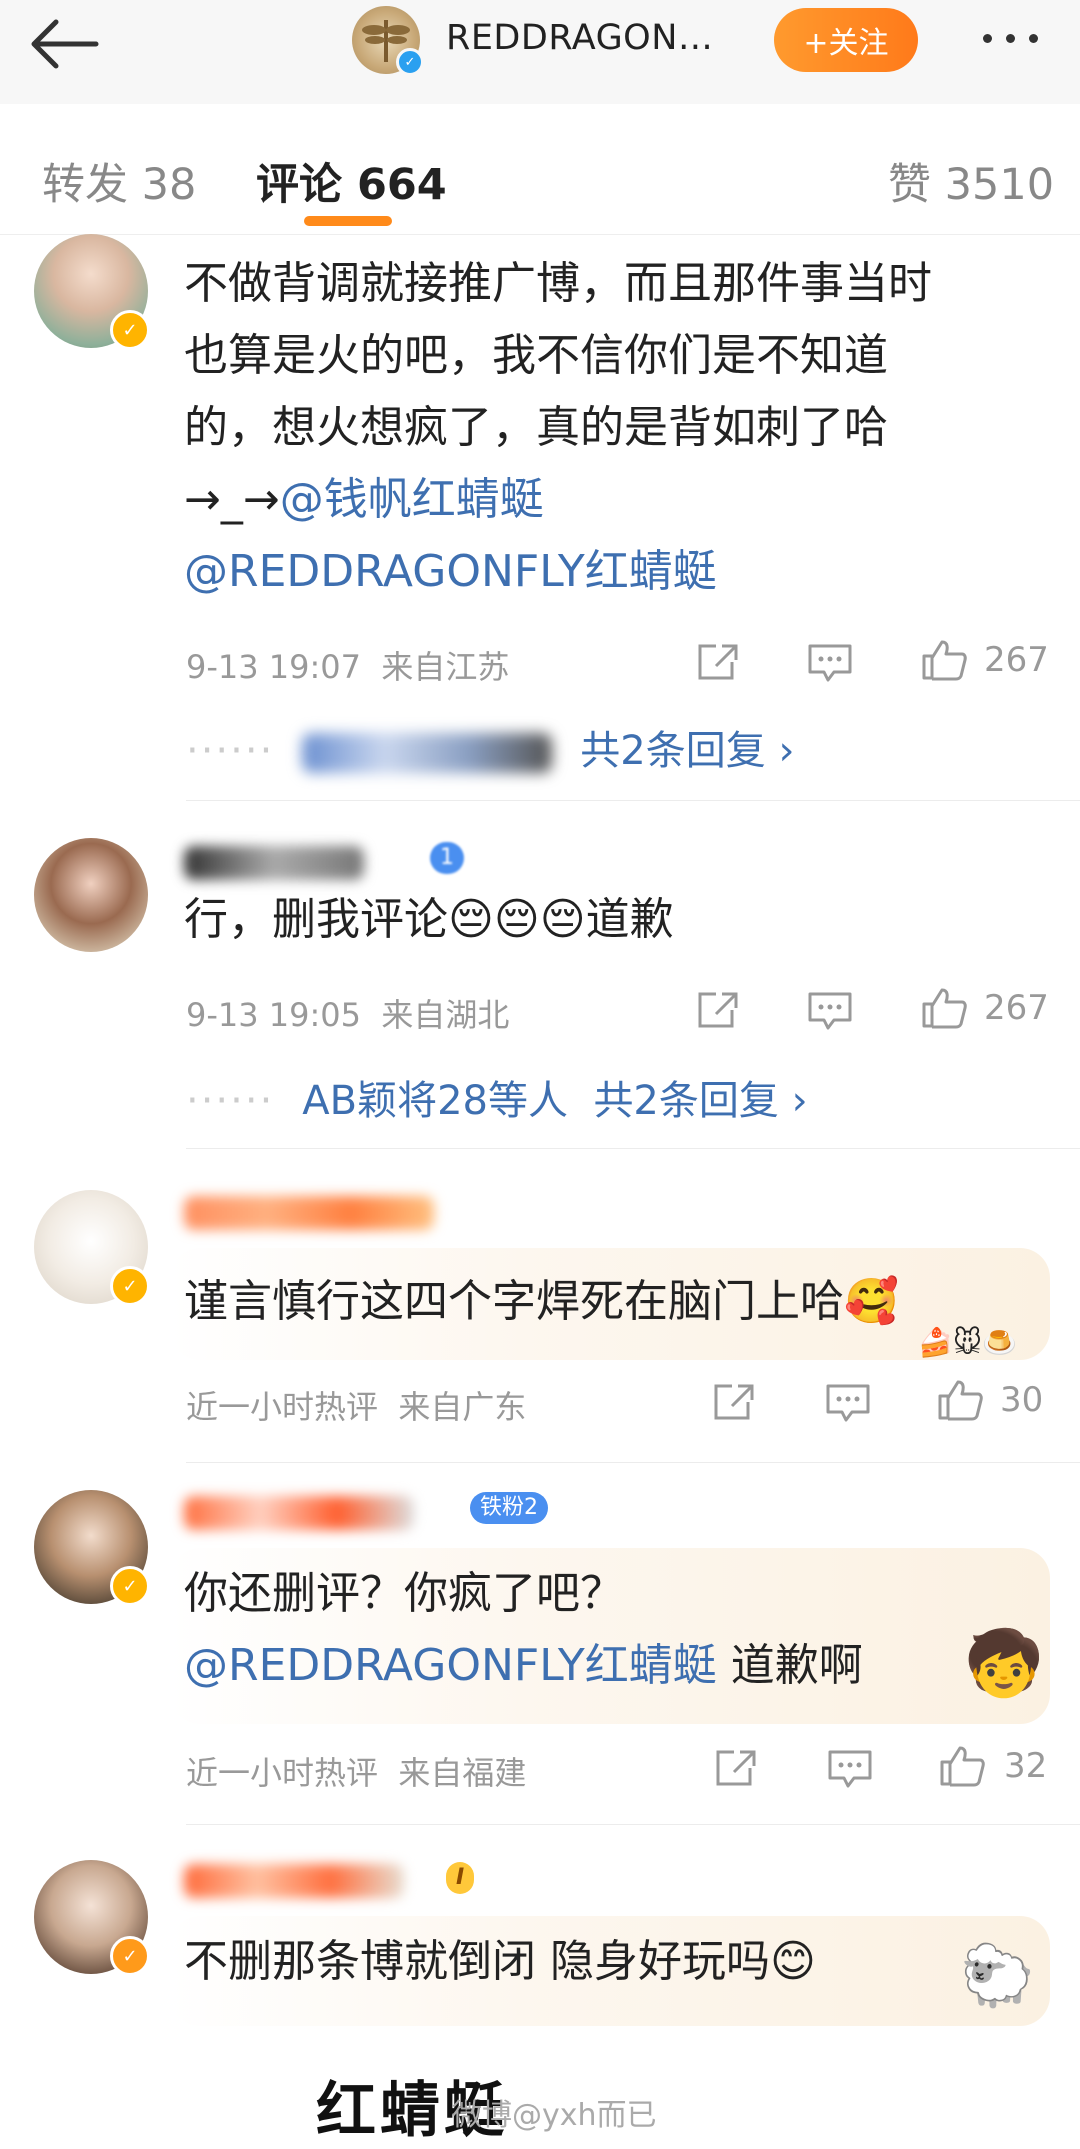 The height and width of the screenshot is (2149, 1080). I want to click on reply-names: AB颖将28等人, so click(435, 1101).